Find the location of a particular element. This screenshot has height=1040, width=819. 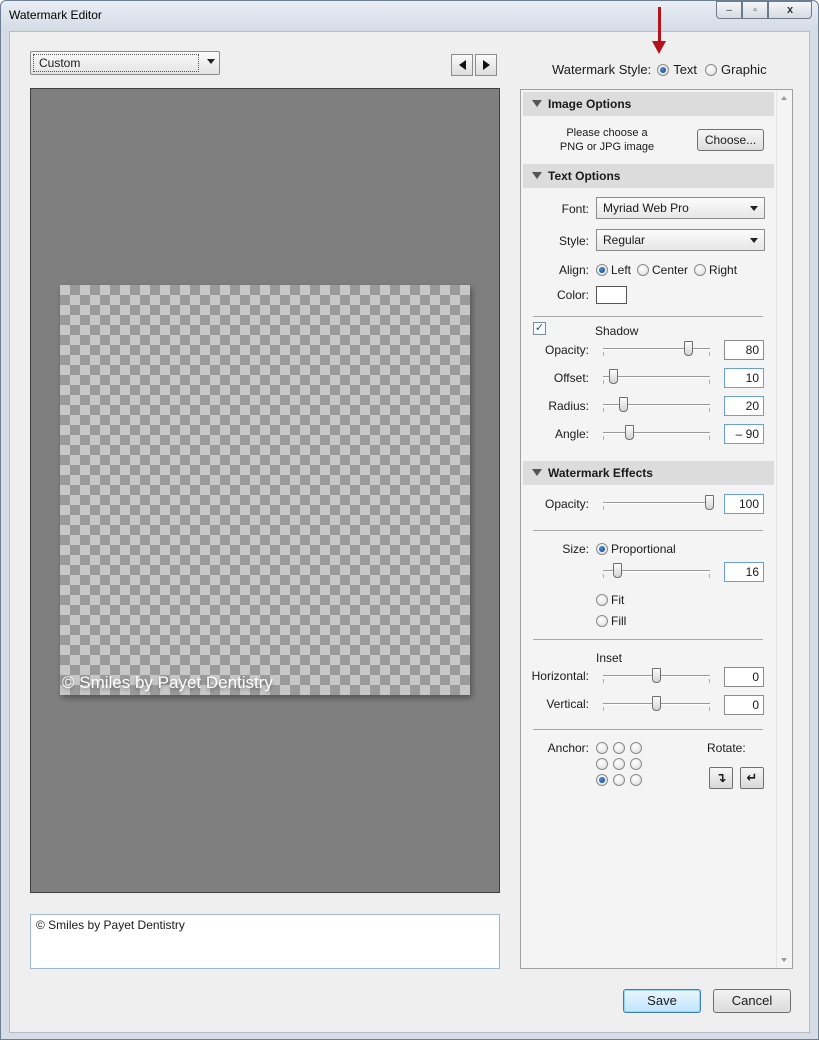

align-left-label: Left is located at coordinates (621, 270).